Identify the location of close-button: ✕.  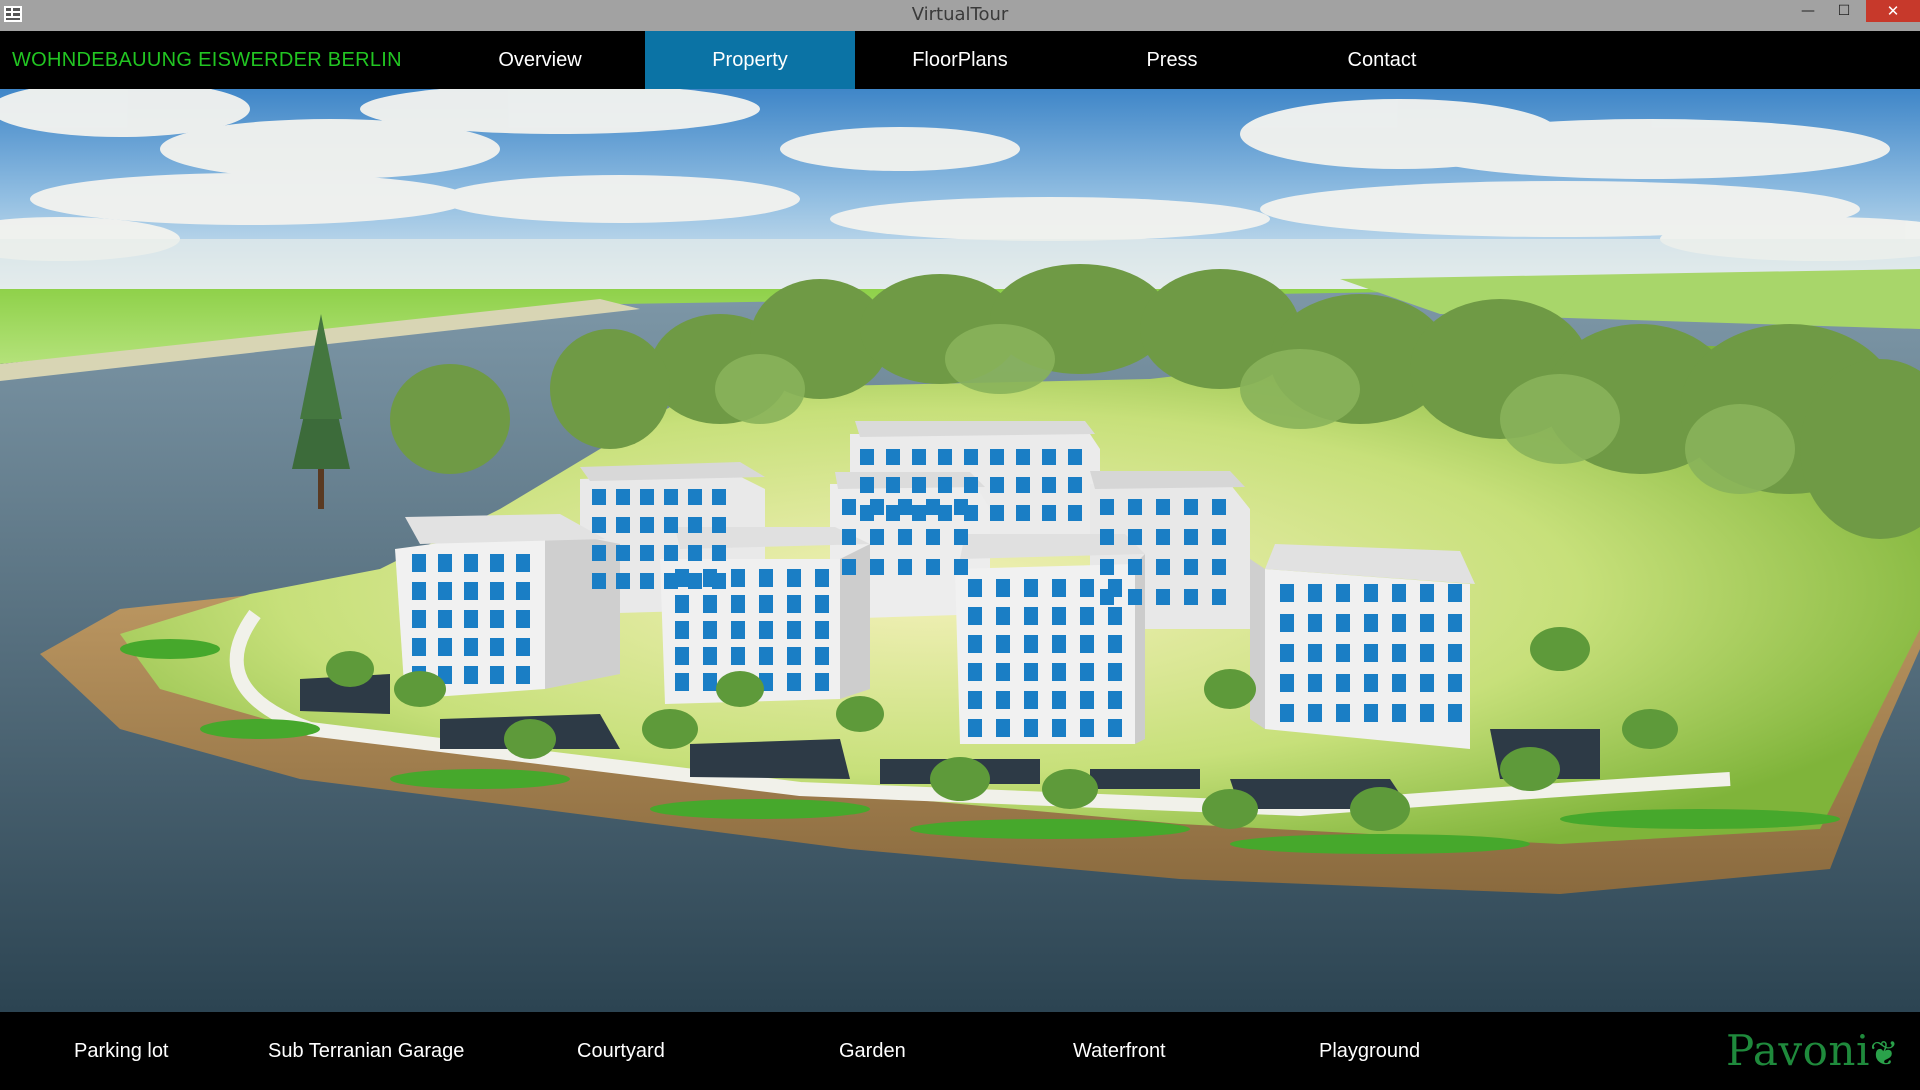
(1893, 11).